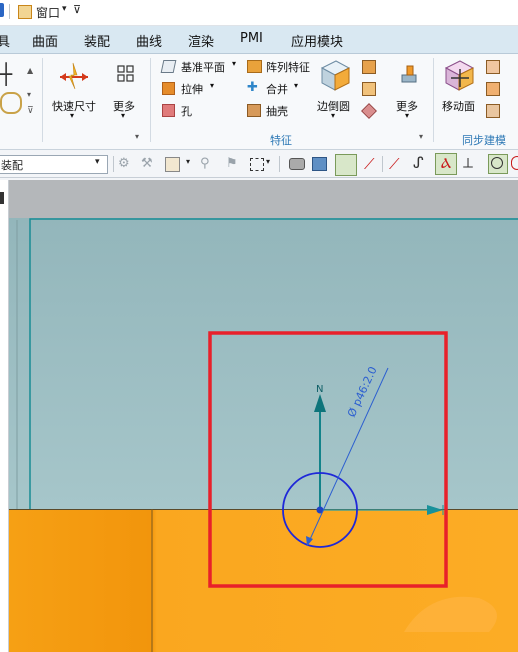 This screenshot has width=518, height=652. Describe the element at coordinates (277, 89) in the screenshot. I see `unite-label: 合并` at that location.